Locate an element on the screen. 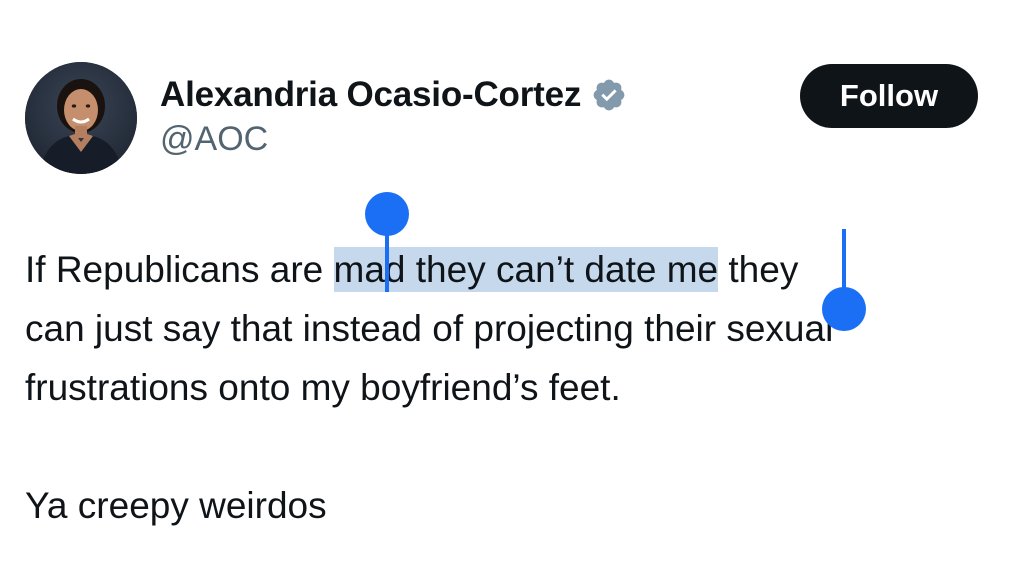 The image size is (1024, 573). verified-badge-icon is located at coordinates (609, 95).